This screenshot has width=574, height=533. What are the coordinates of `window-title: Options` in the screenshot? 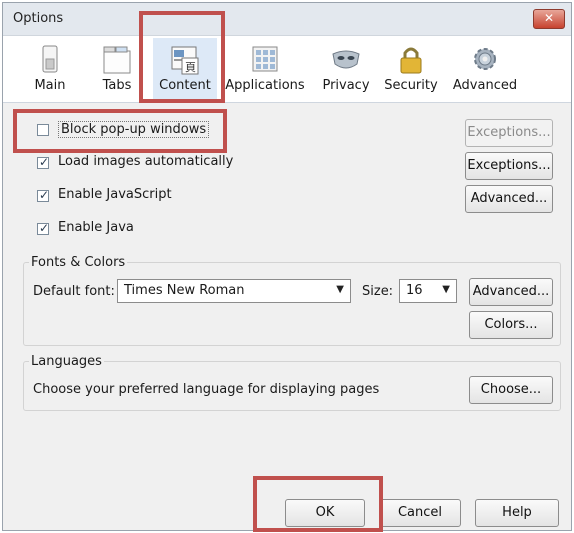 It's located at (38, 18).